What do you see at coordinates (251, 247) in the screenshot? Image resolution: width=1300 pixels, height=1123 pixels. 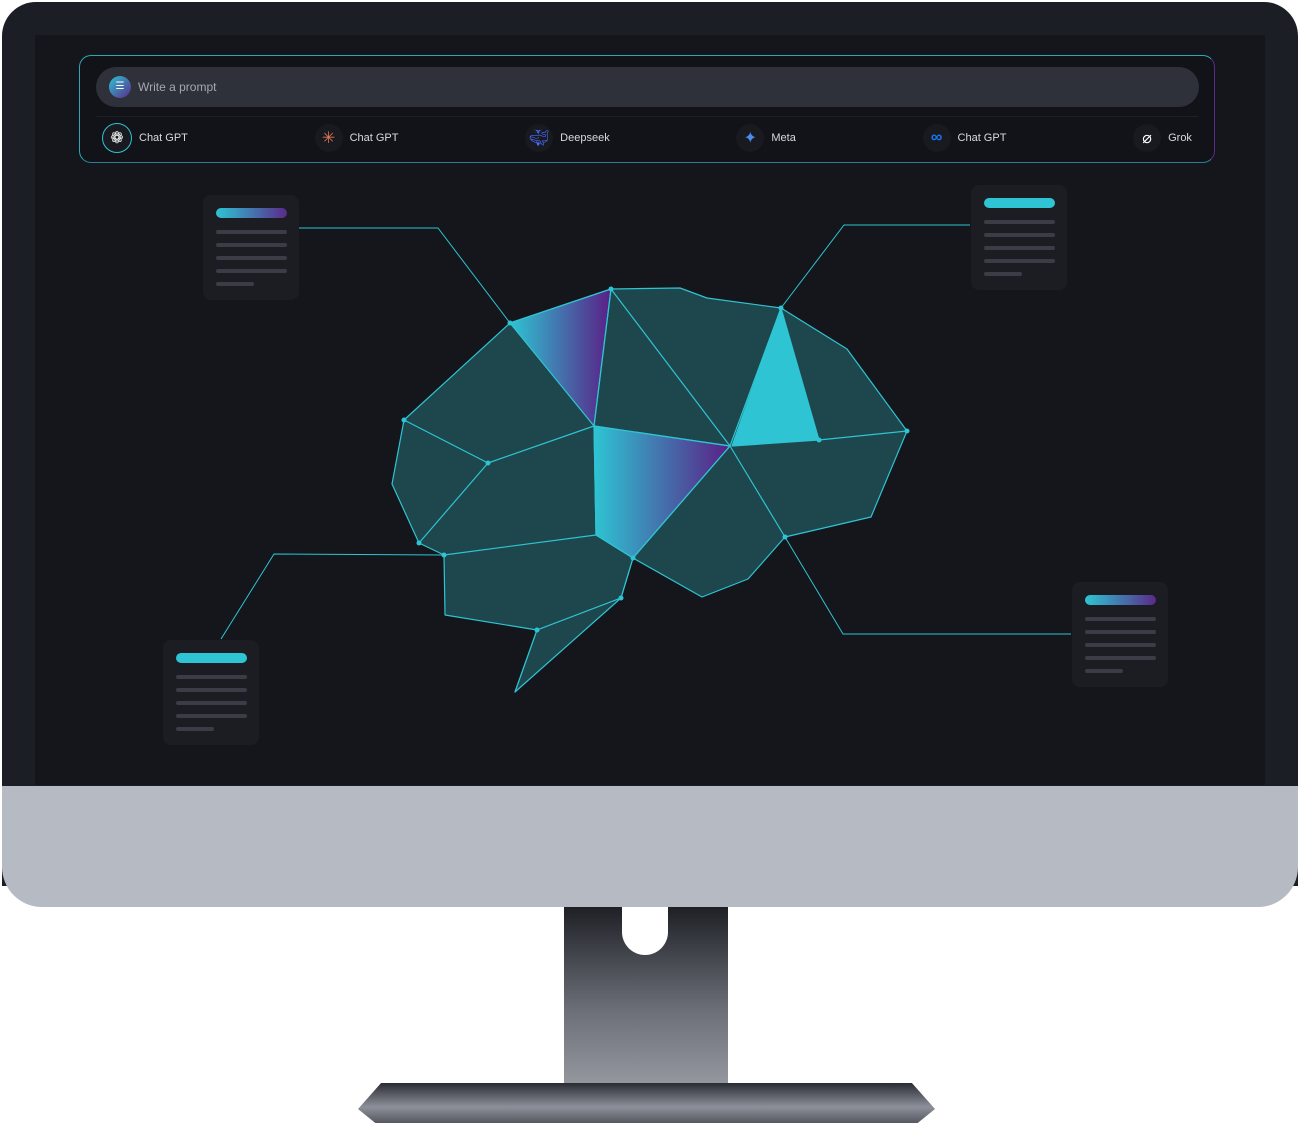 I see `info-card-top-left` at bounding box center [251, 247].